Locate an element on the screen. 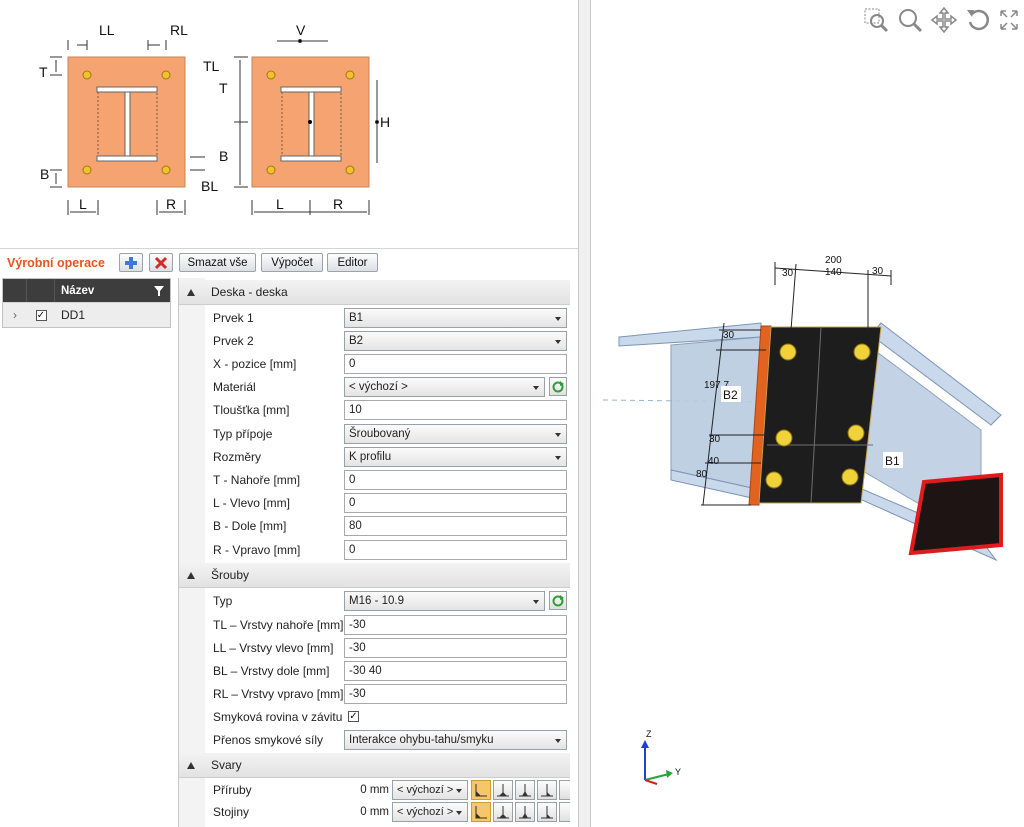 The width and height of the screenshot is (1024, 827). prop-label: TL – Vrstvy nahoře [mm] is located at coordinates (278, 624).